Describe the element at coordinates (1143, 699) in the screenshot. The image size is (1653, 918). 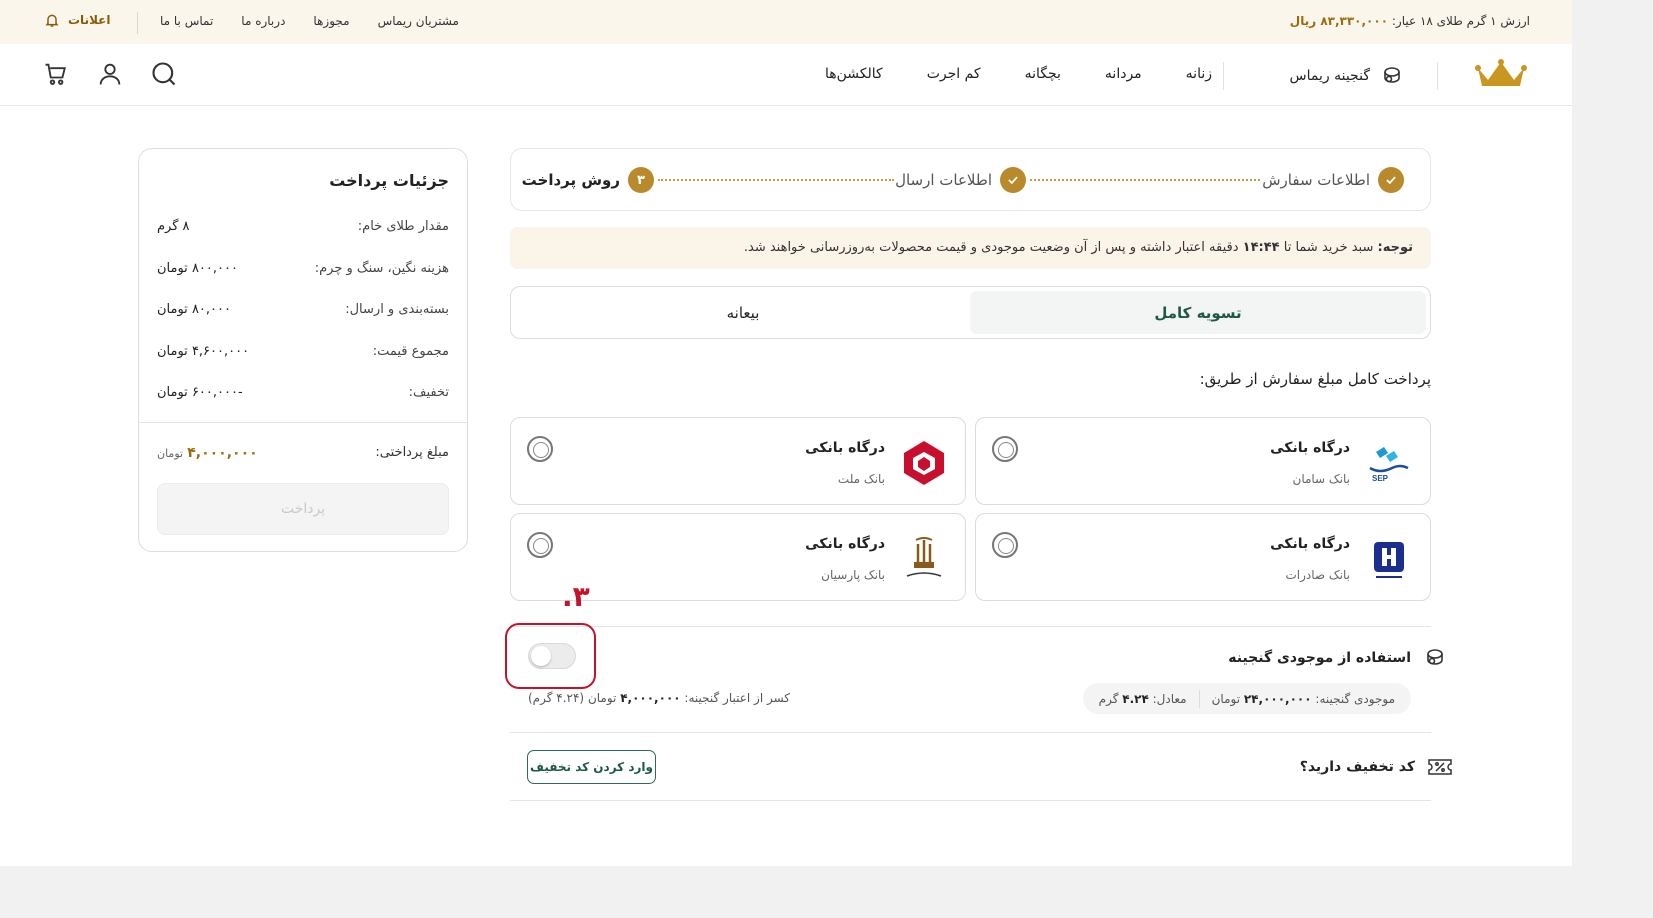
I see `wallet-equivalent: معادل: ۴.۲۴ گرم` at that location.